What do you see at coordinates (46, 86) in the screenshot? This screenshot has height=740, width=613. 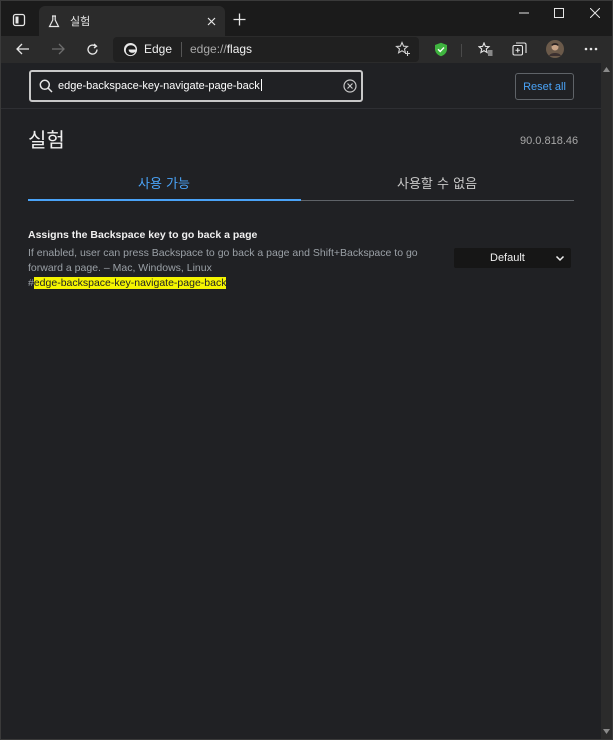 I see `search-icon` at bounding box center [46, 86].